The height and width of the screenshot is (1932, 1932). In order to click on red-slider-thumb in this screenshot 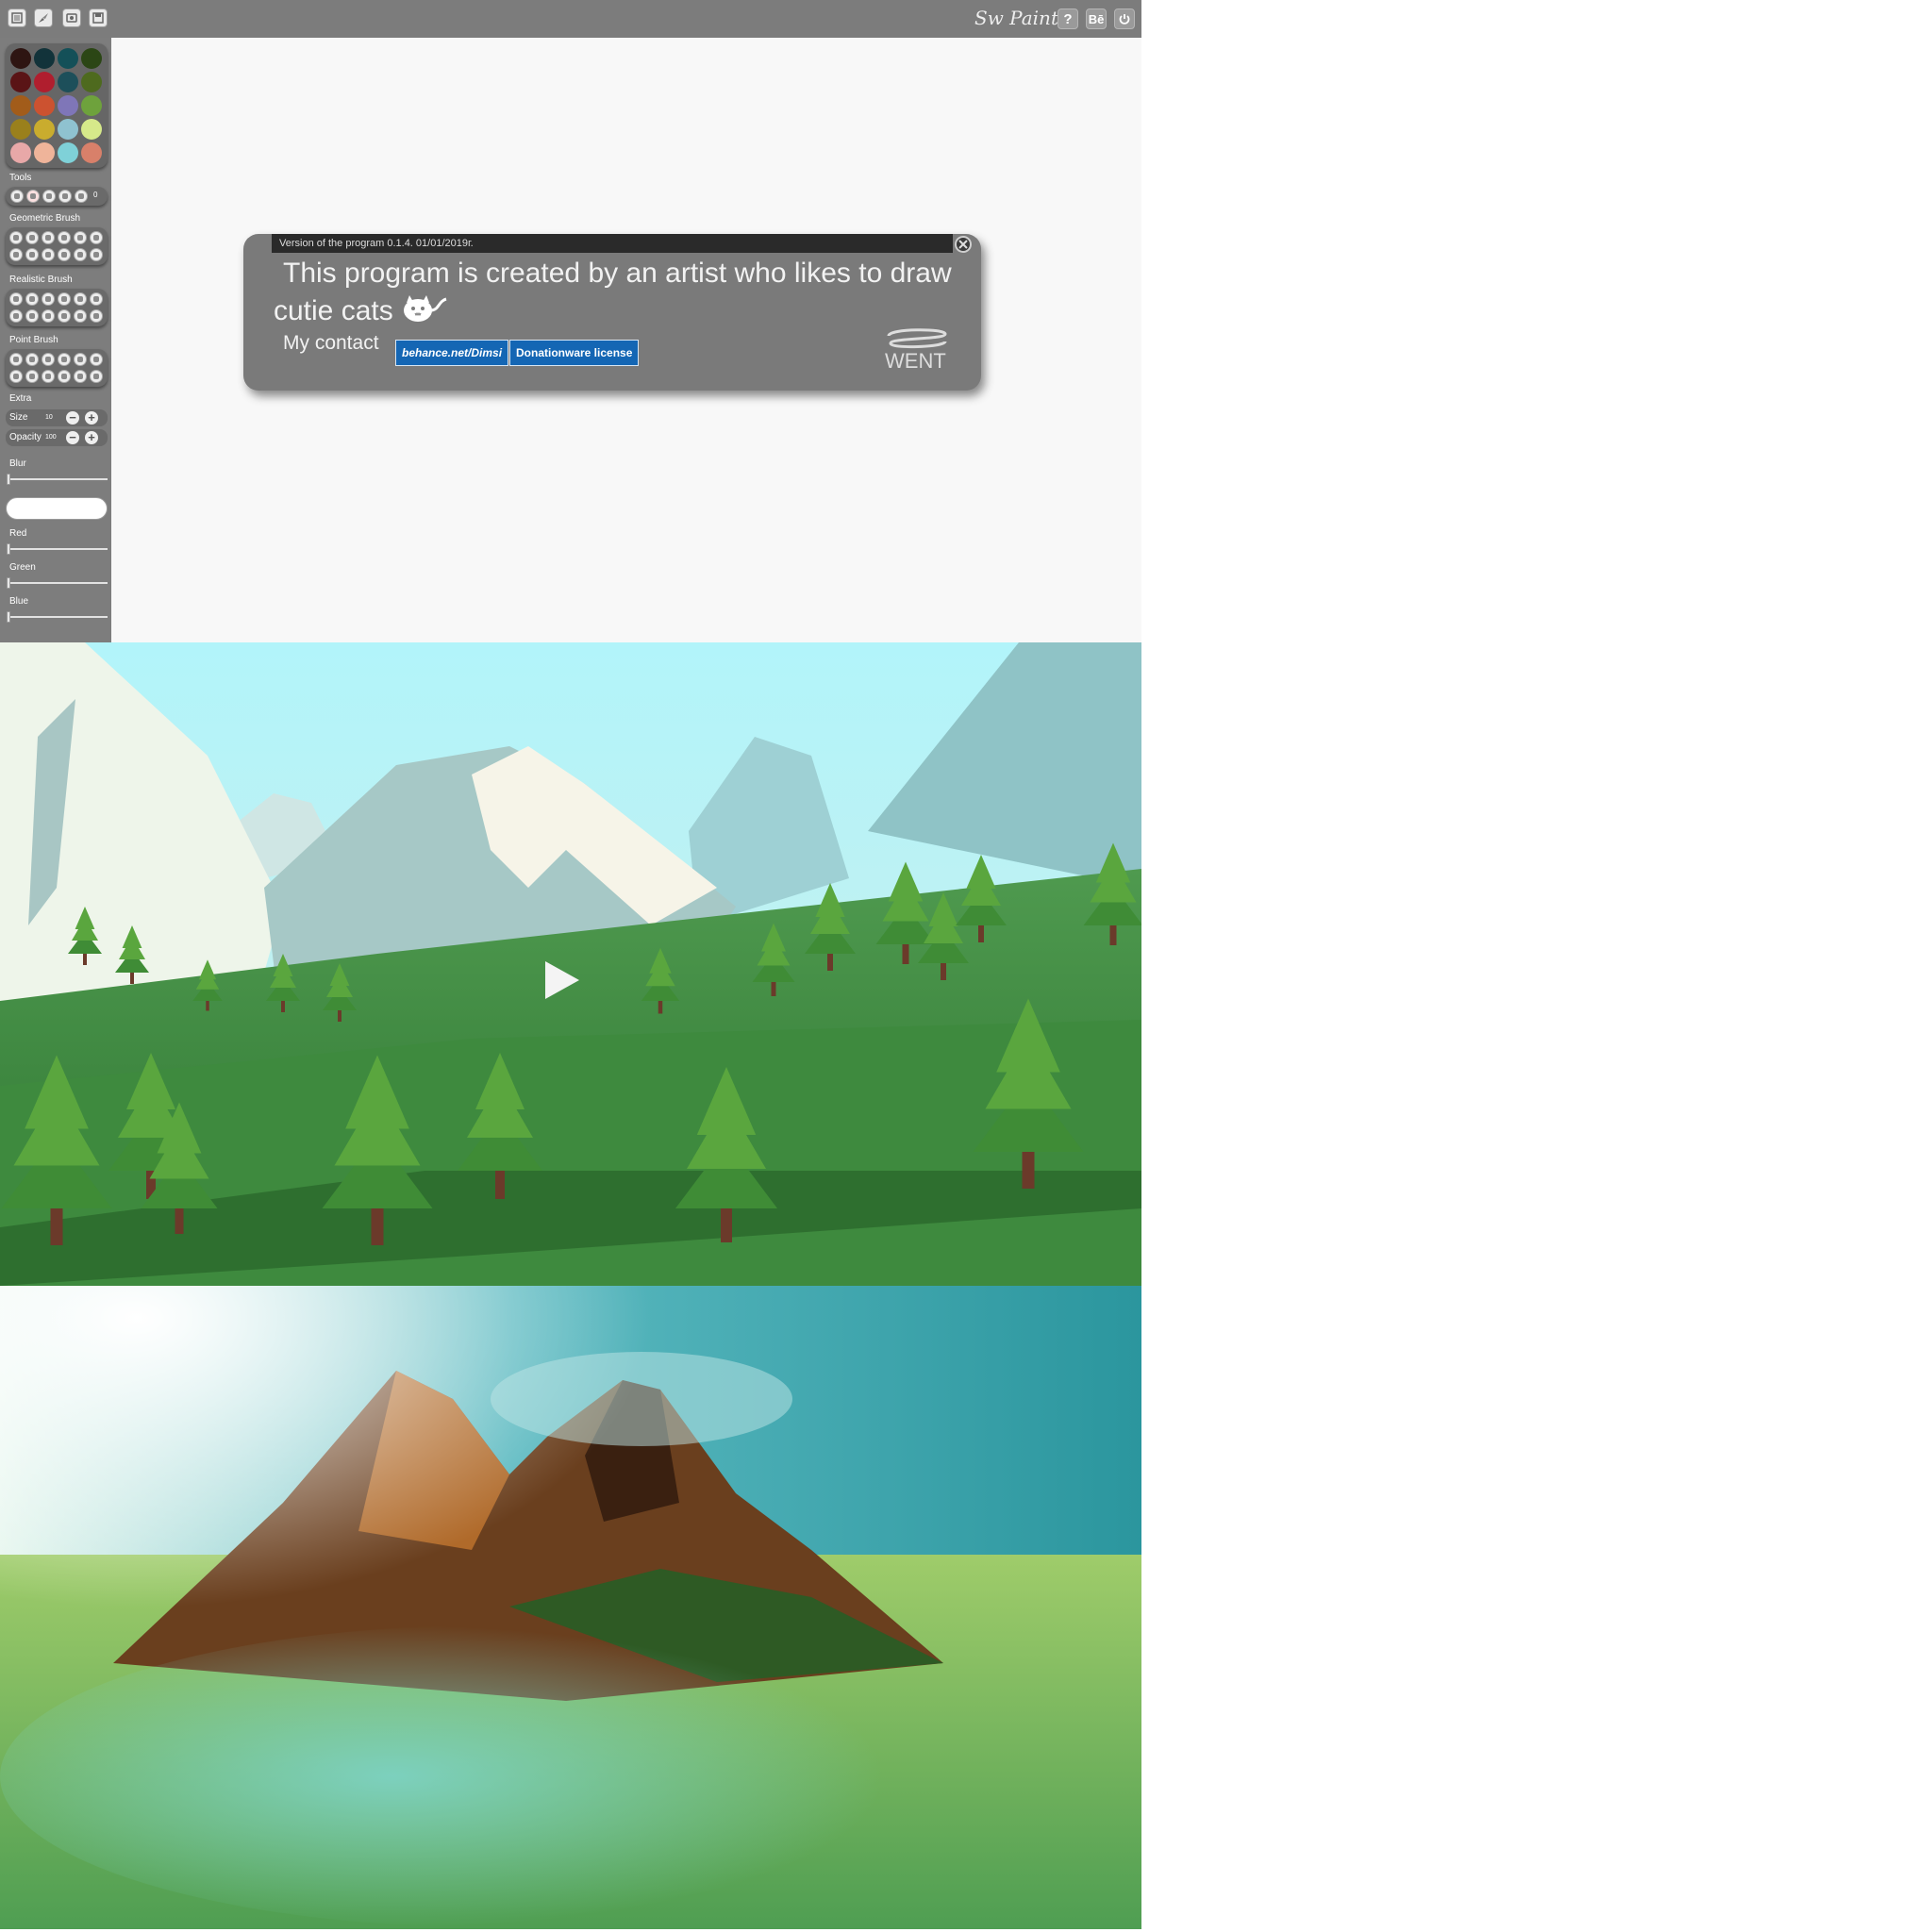, I will do `click(8, 549)`.